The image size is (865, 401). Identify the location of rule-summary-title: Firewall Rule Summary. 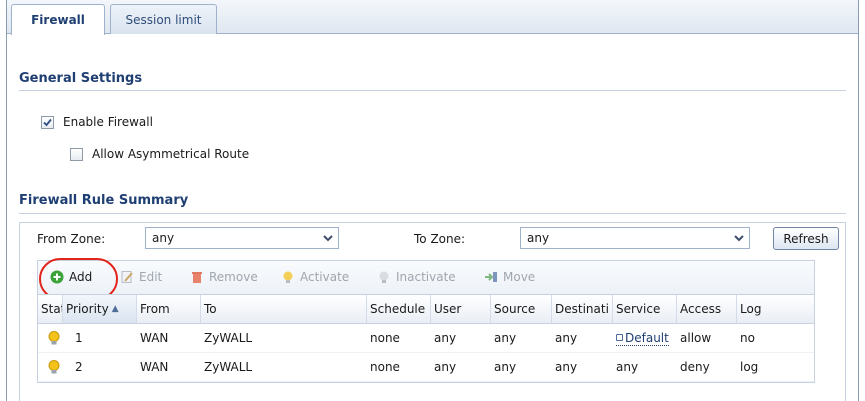
(104, 200).